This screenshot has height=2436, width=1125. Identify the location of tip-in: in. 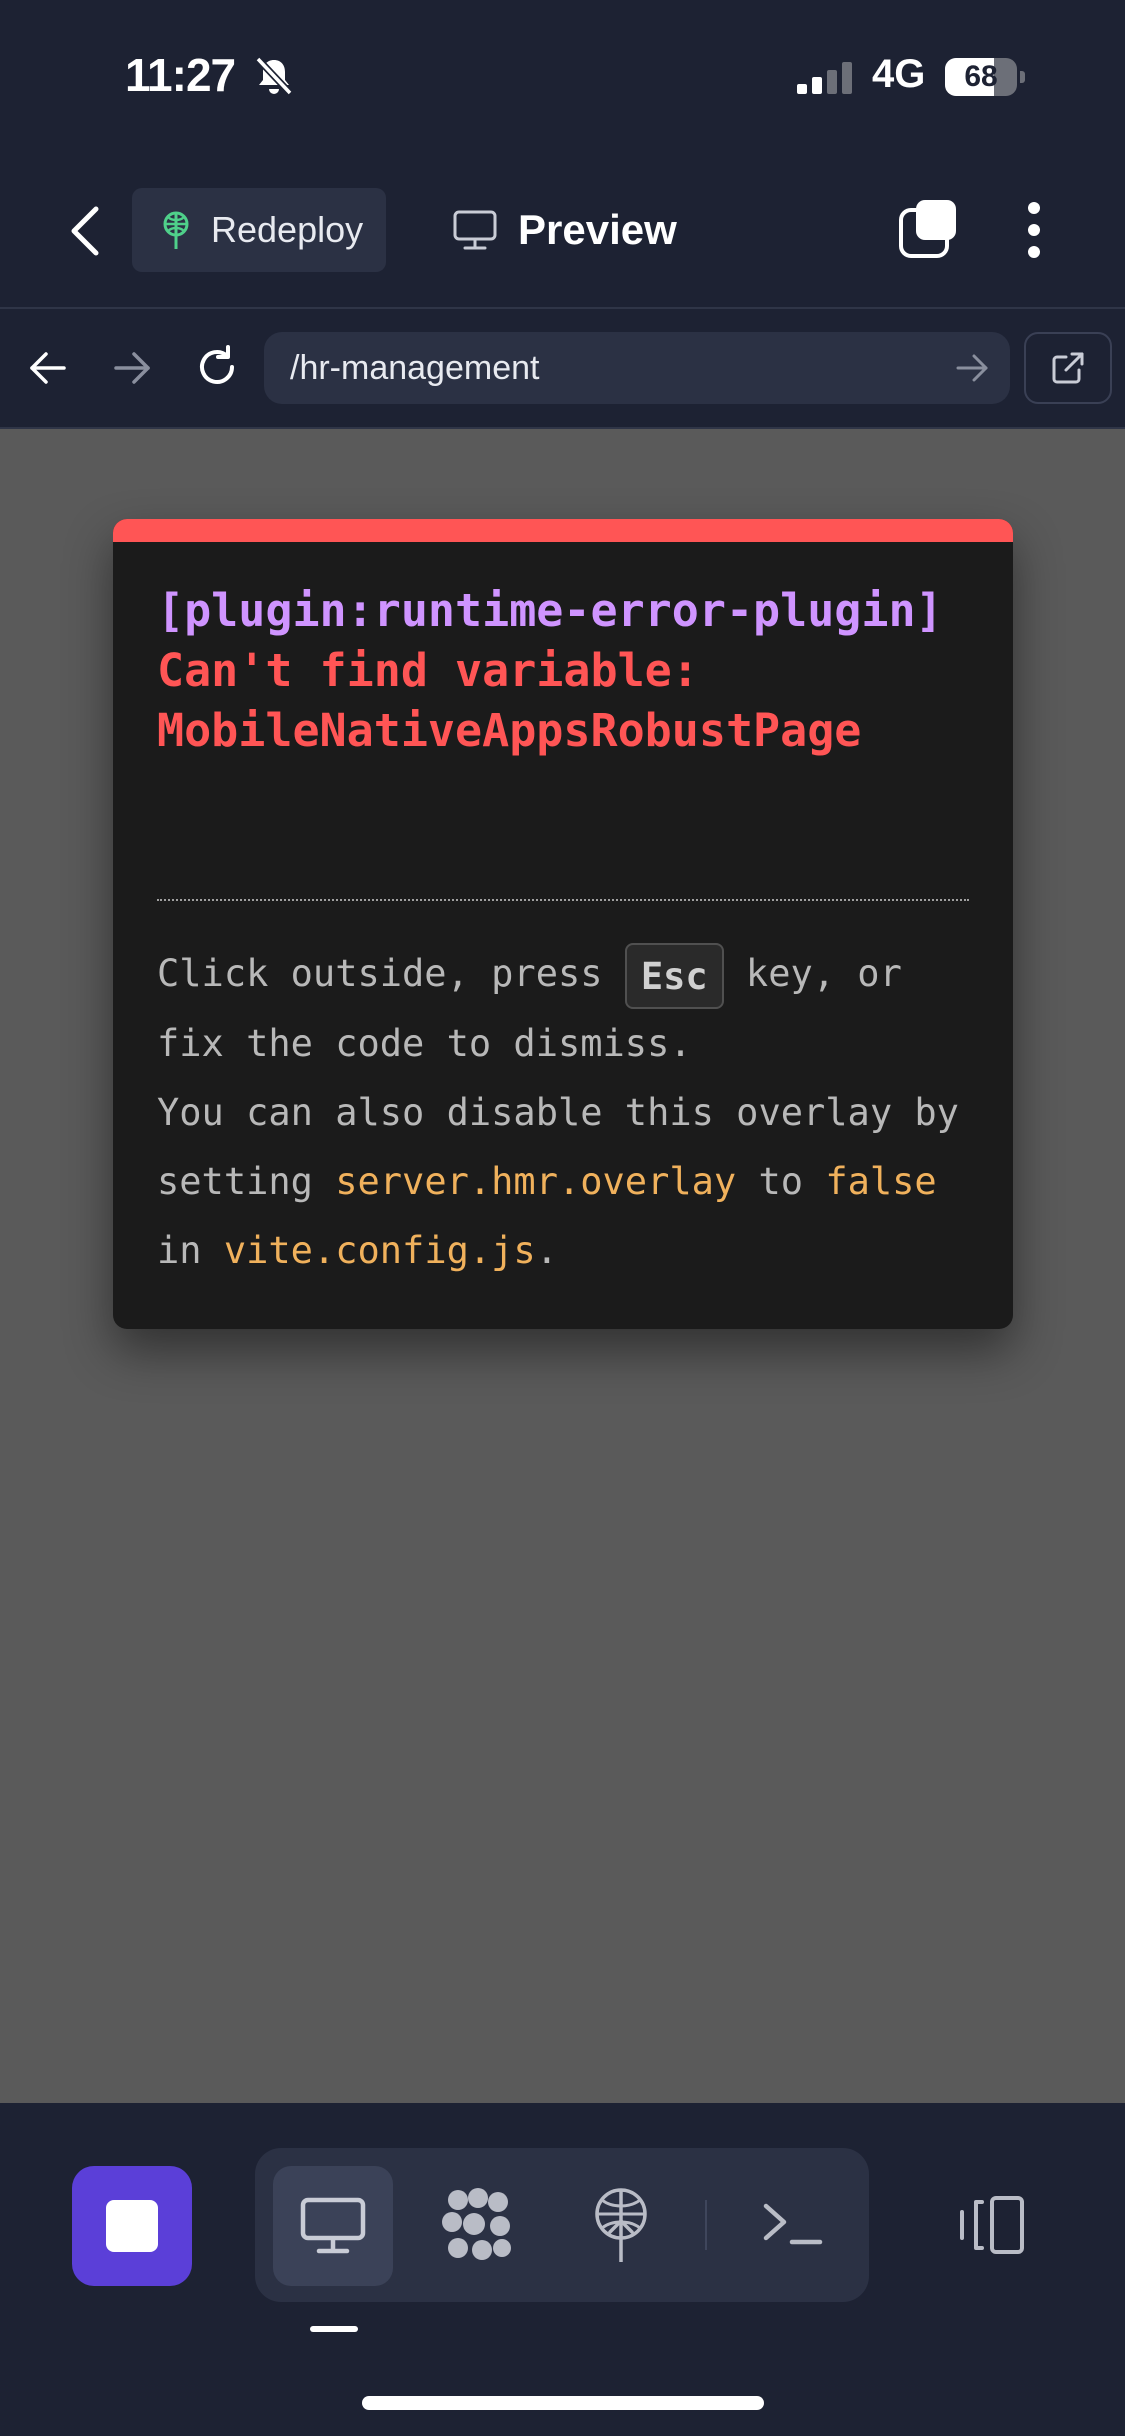
(179, 1250).